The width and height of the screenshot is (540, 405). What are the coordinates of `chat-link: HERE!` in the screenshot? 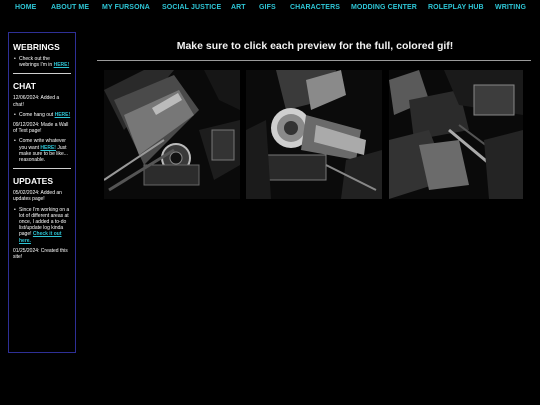 It's located at (63, 115).